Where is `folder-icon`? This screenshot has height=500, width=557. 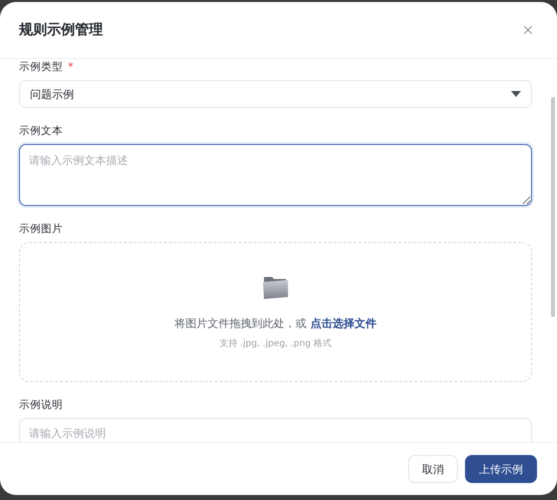 folder-icon is located at coordinates (276, 287).